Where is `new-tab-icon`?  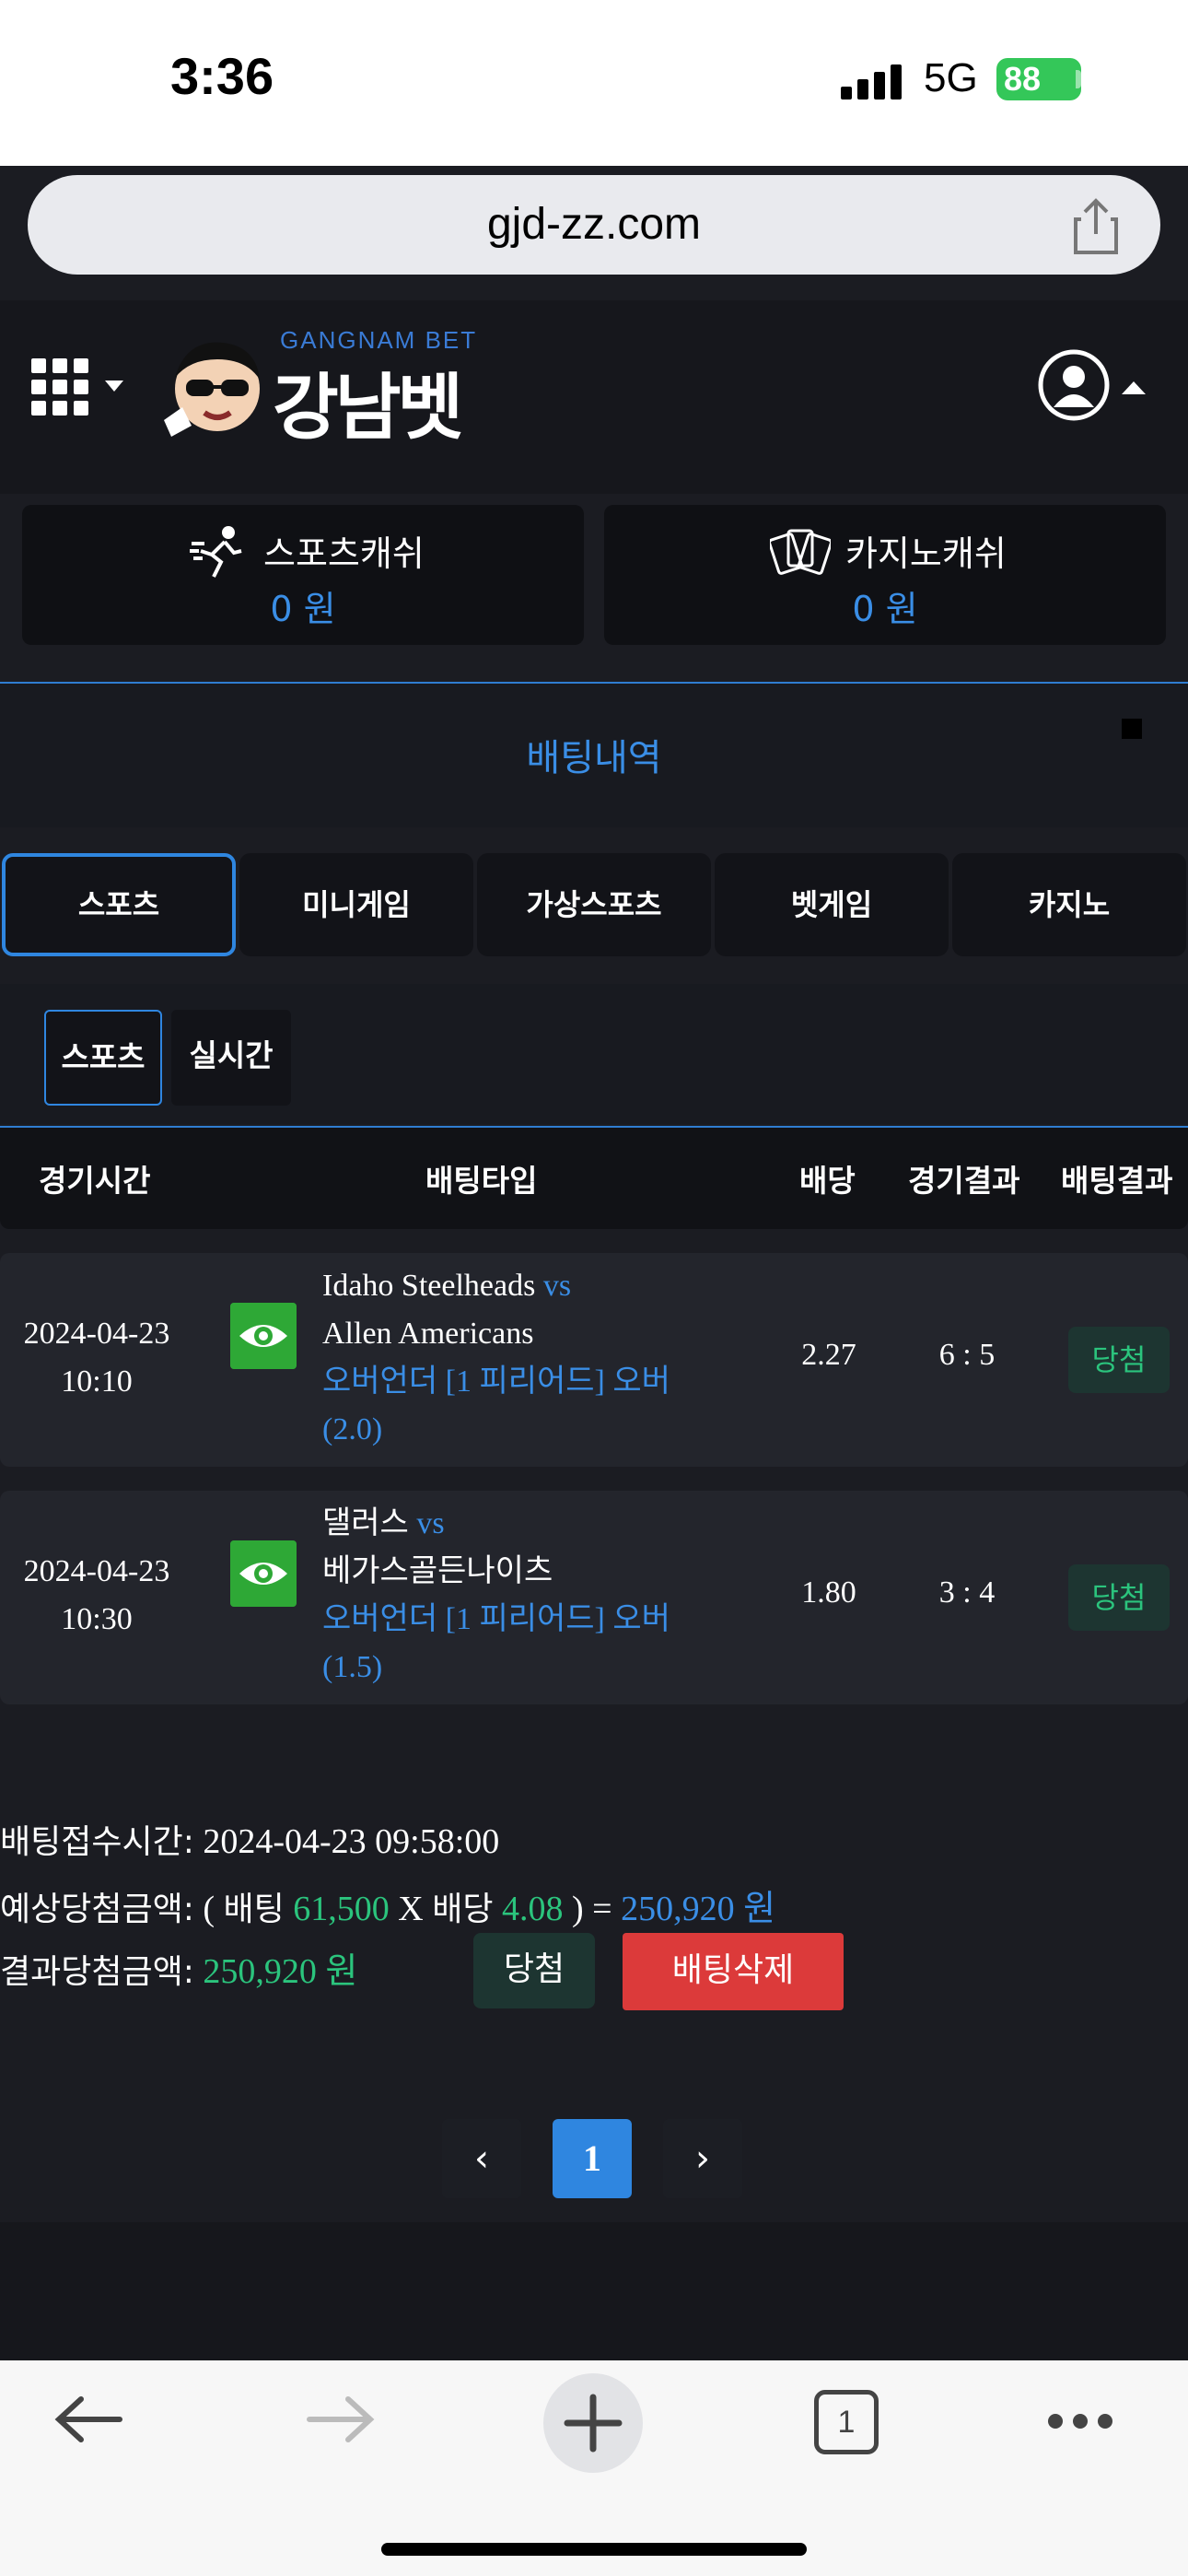 new-tab-icon is located at coordinates (593, 2423).